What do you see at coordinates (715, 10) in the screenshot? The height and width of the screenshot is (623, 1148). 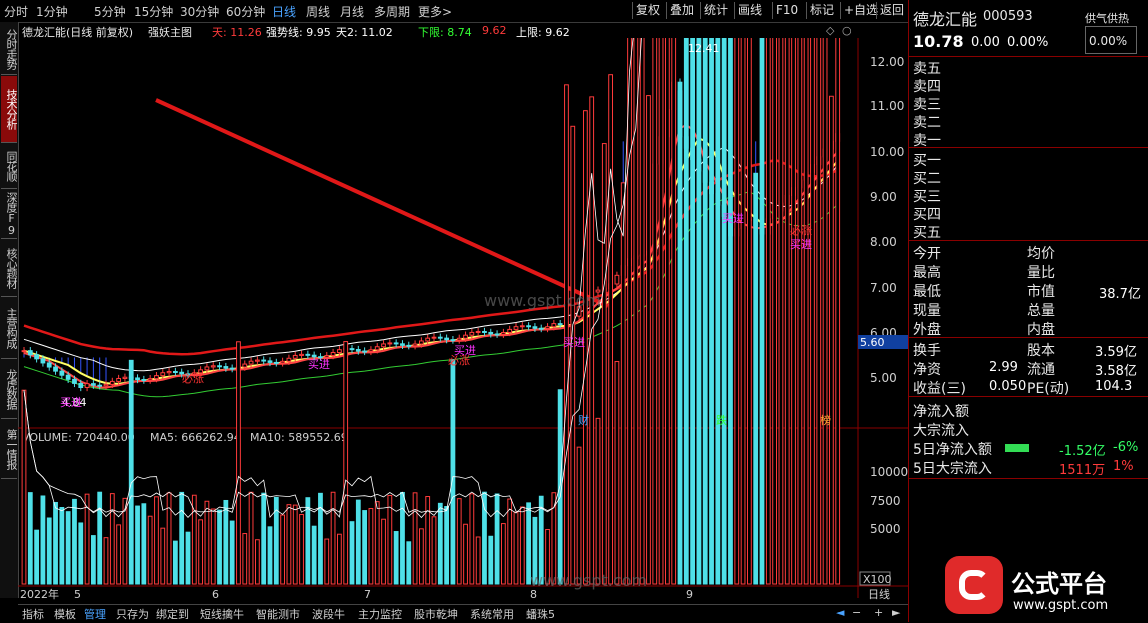 I see `stats-button: 统计` at bounding box center [715, 10].